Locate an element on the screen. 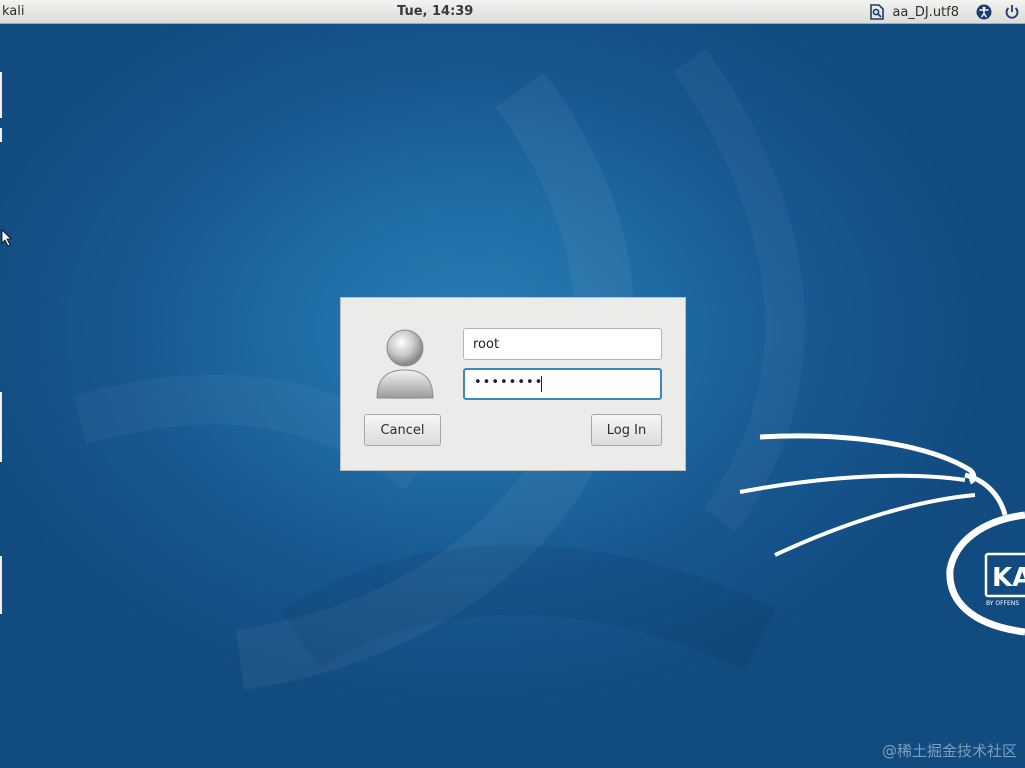  keyboard-layout-label: aa_DJ.utf8 is located at coordinates (925, 12).